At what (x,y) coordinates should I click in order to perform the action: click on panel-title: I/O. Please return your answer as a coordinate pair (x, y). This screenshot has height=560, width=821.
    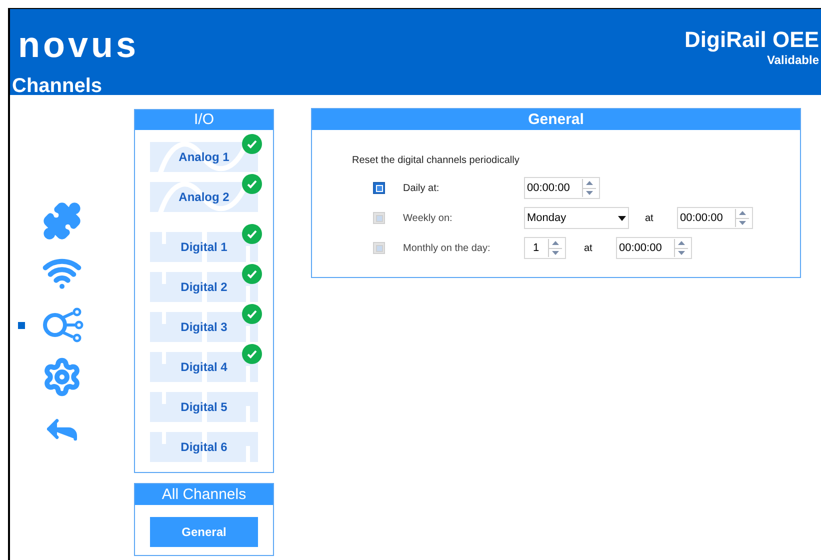
    Looking at the image, I should click on (204, 120).